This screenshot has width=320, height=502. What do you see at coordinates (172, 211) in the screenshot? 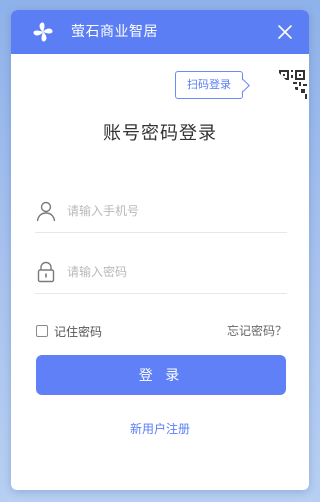
I see `phone-input` at bounding box center [172, 211].